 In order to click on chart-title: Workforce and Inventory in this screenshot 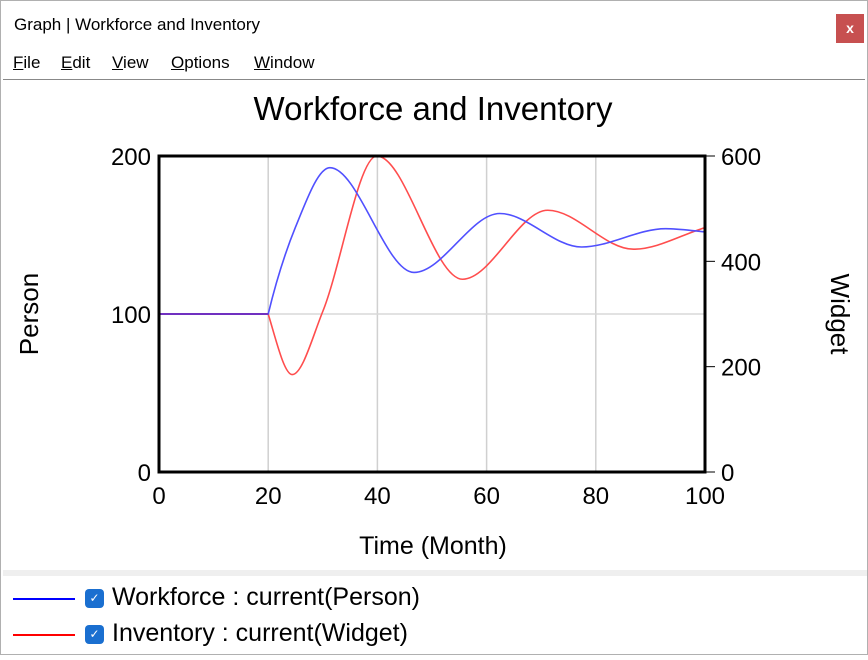, I will do `click(433, 108)`.